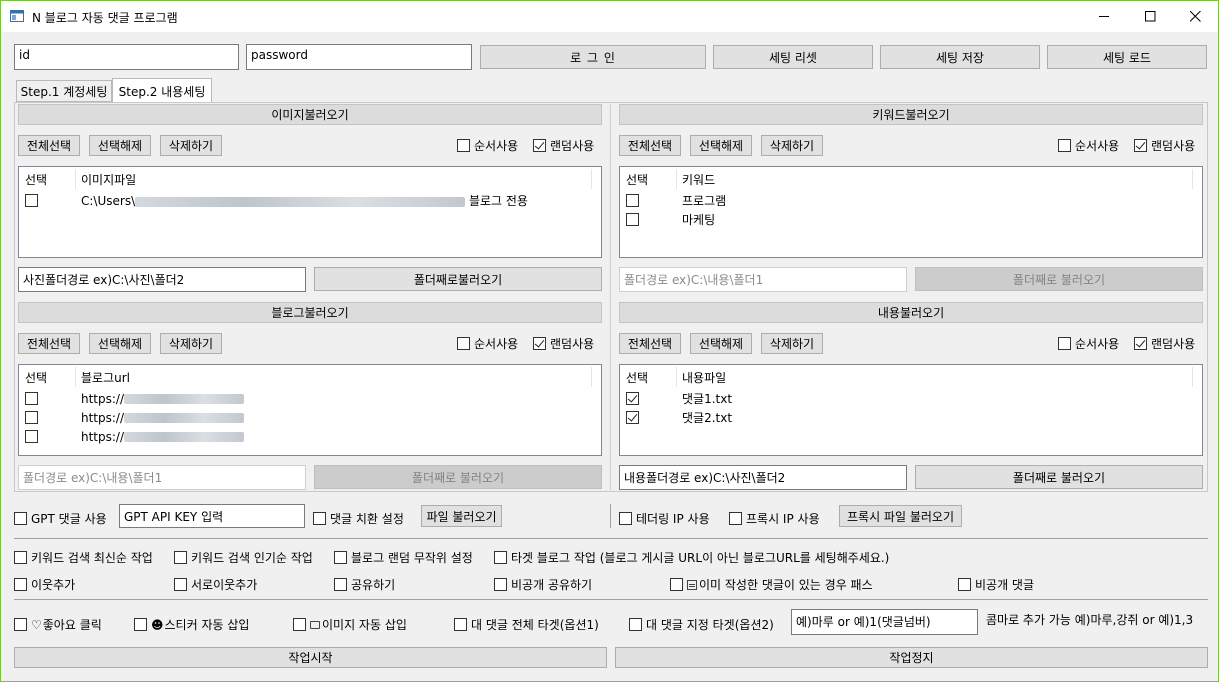 The height and width of the screenshot is (682, 1219). What do you see at coordinates (1105, 16) in the screenshot?
I see `minimize-button` at bounding box center [1105, 16].